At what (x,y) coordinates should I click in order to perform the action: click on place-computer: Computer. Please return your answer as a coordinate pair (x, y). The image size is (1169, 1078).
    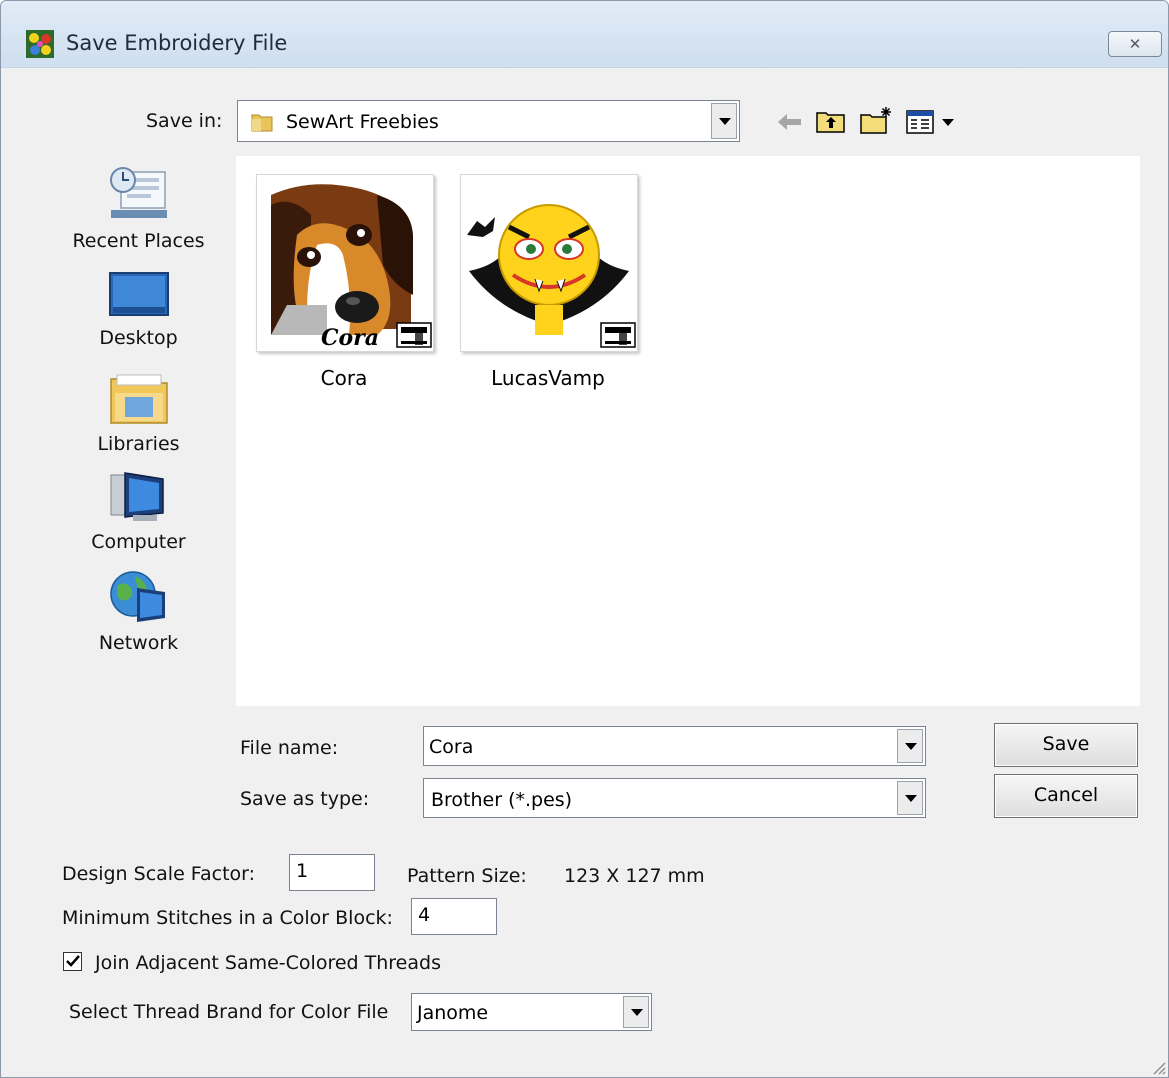
    Looking at the image, I should click on (138, 511).